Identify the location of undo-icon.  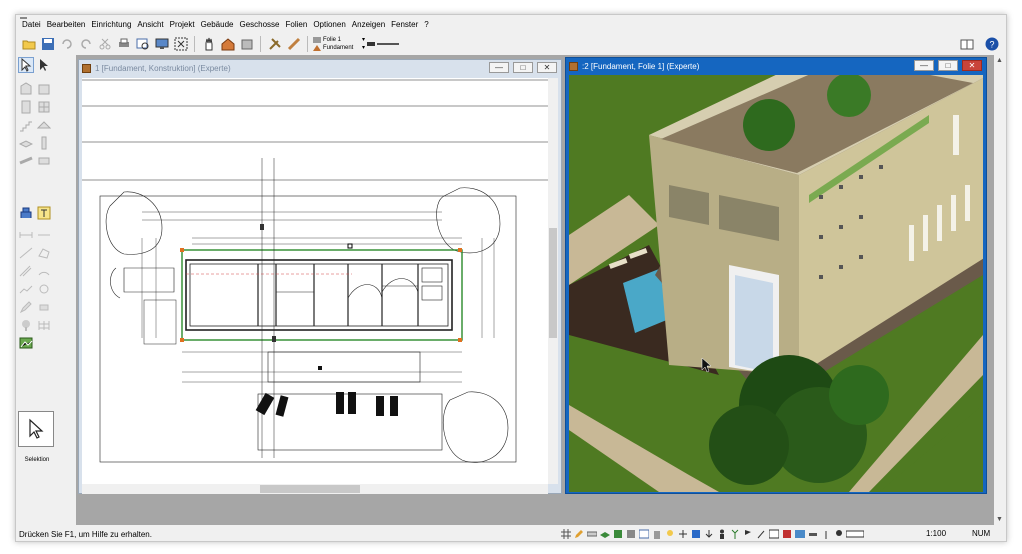
(66, 44).